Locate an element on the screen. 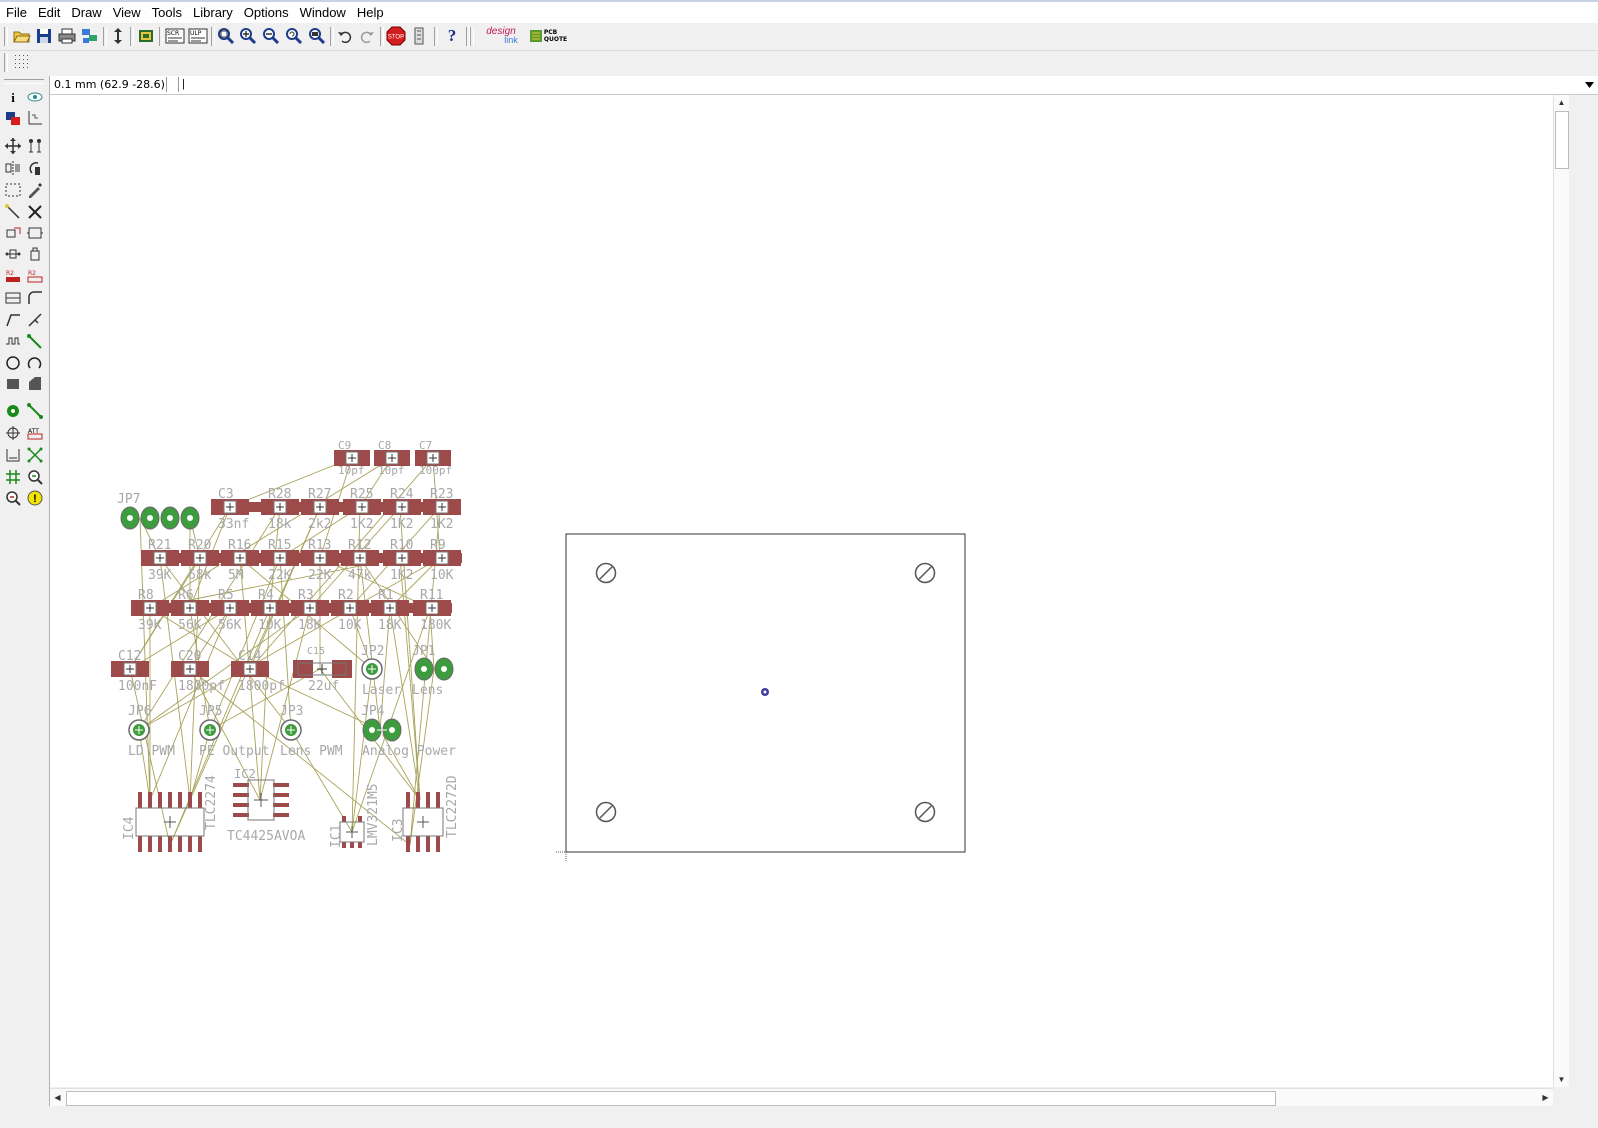 The image size is (1598, 1128). errors-icon is located at coordinates (35, 477).